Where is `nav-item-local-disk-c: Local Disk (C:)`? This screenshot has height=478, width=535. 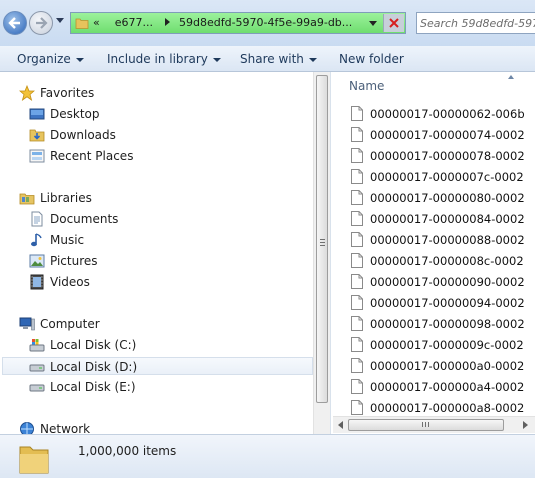 nav-item-local-disk-c: Local Disk (C:) is located at coordinates (164, 345).